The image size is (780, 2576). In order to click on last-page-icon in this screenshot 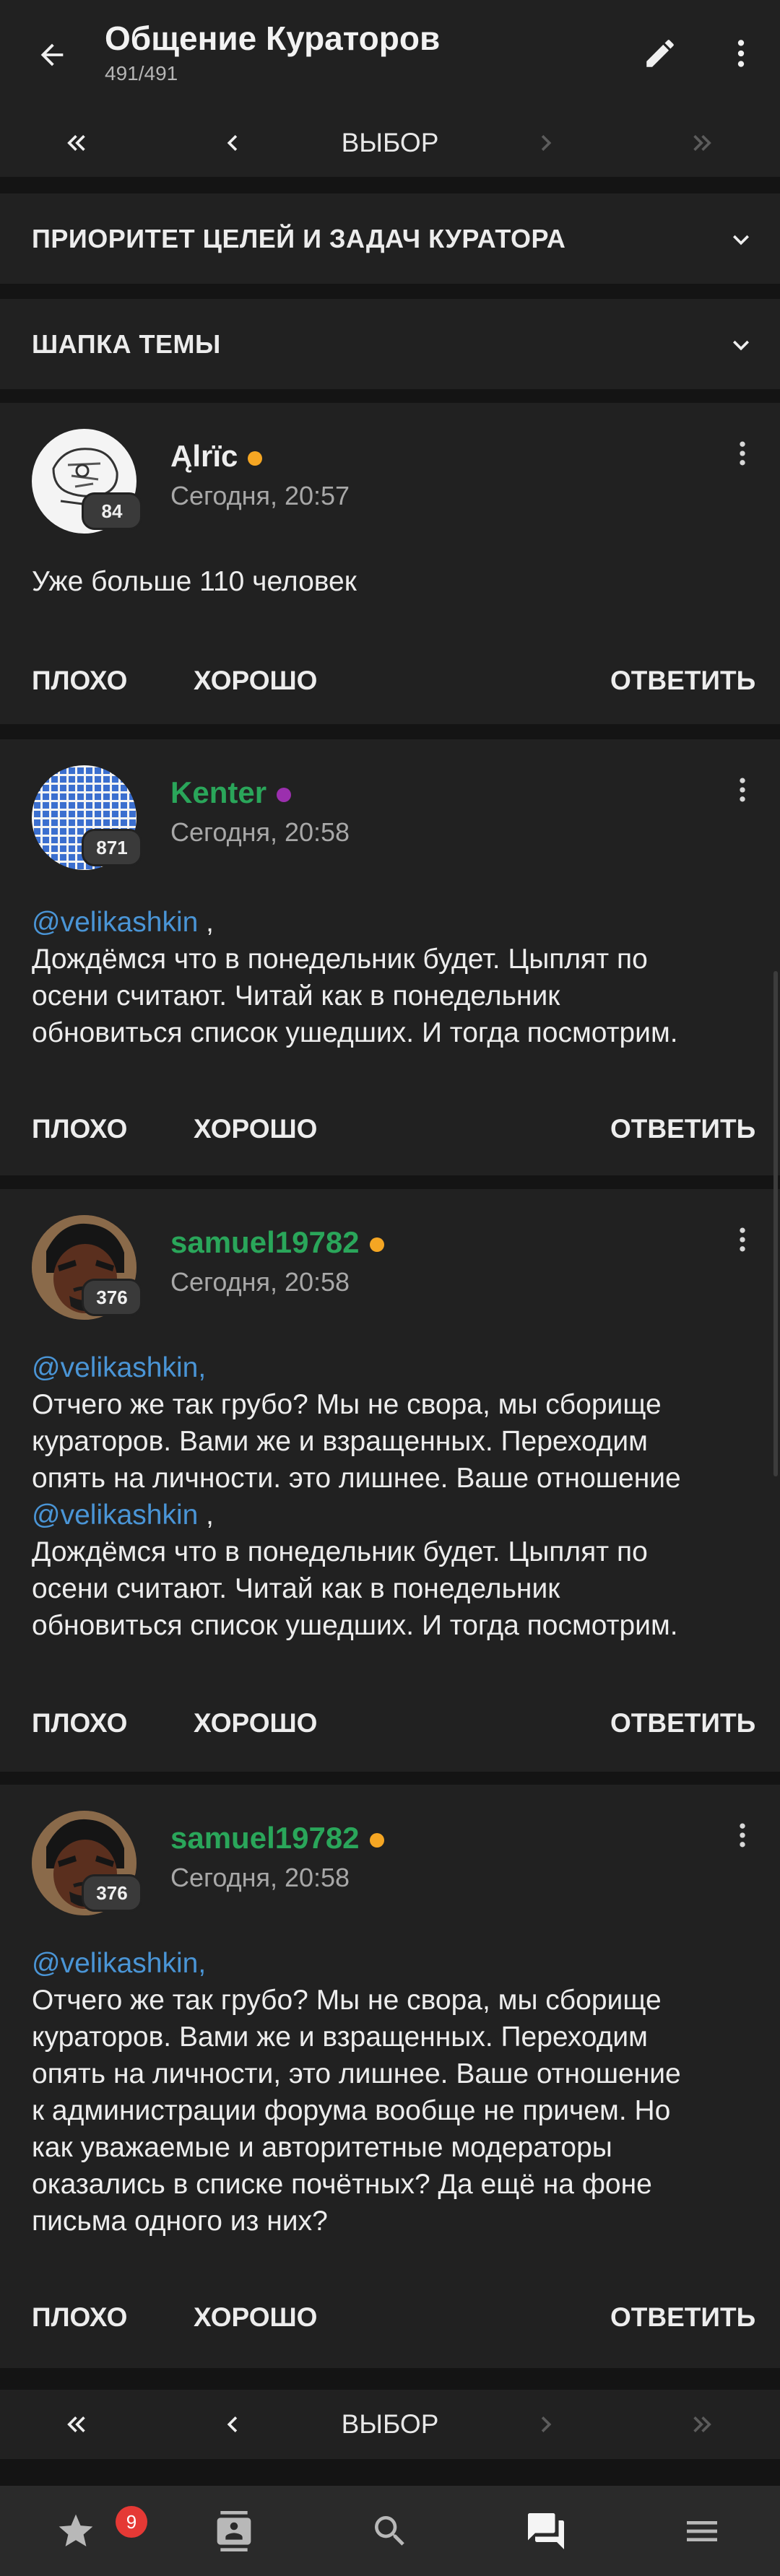, I will do `click(702, 2424)`.